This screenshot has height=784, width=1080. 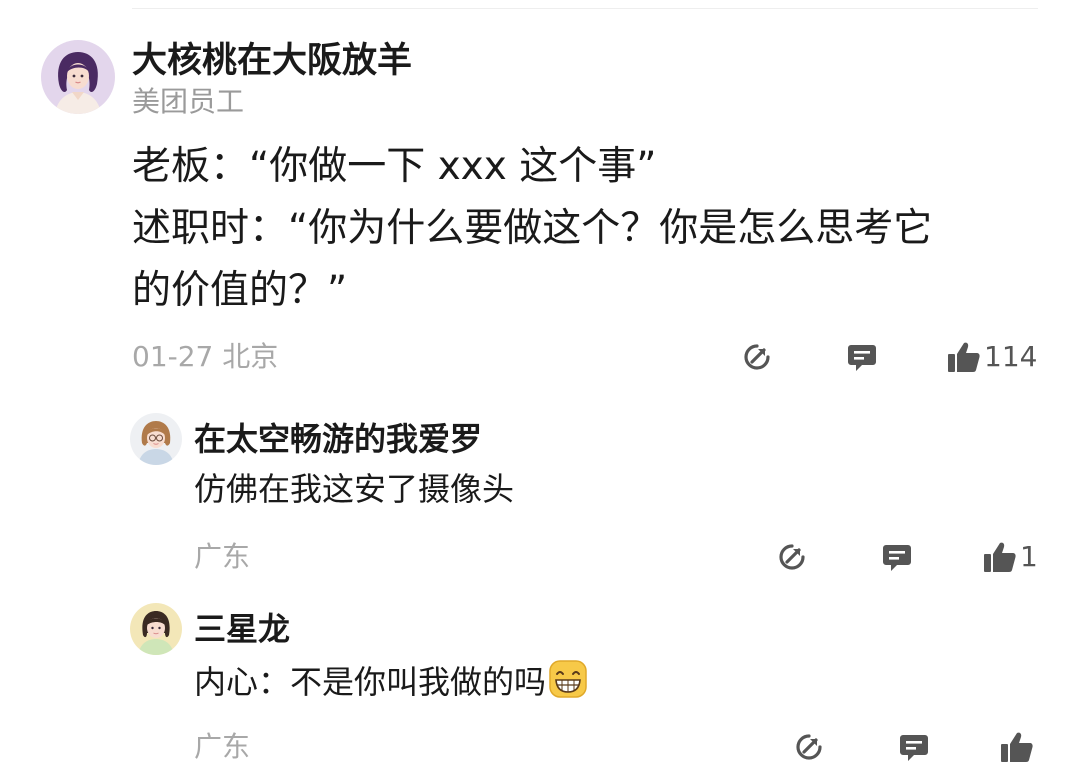 I want to click on like-button, so click(x=1017, y=747).